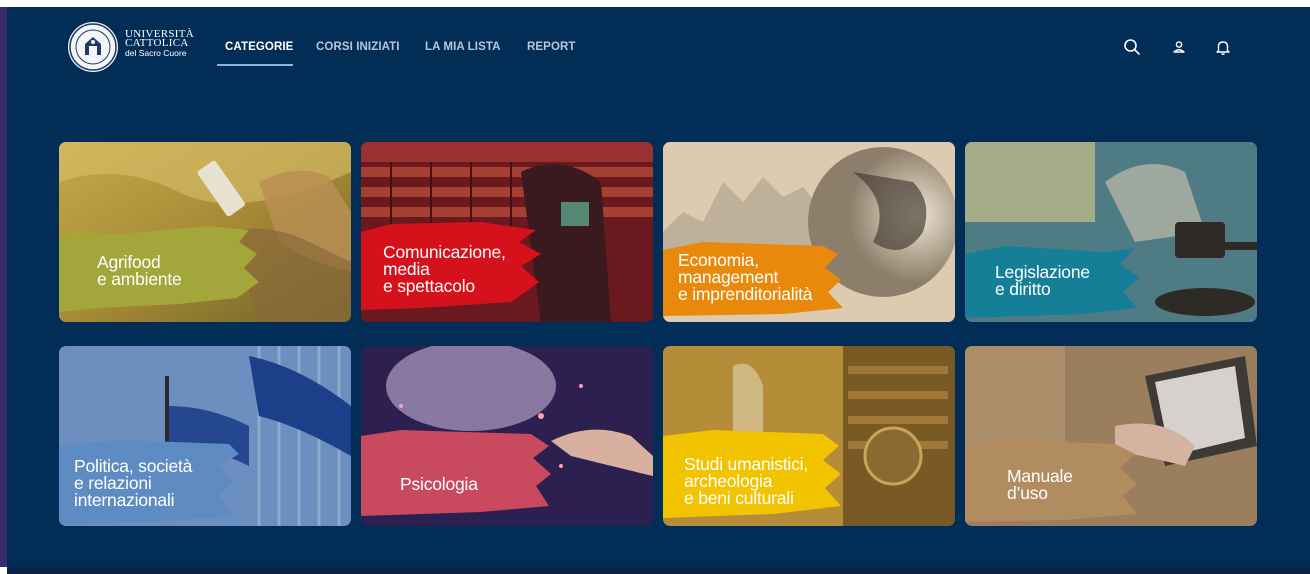 This screenshot has width=1310, height=574. I want to click on window-edge, so click(3, 287).